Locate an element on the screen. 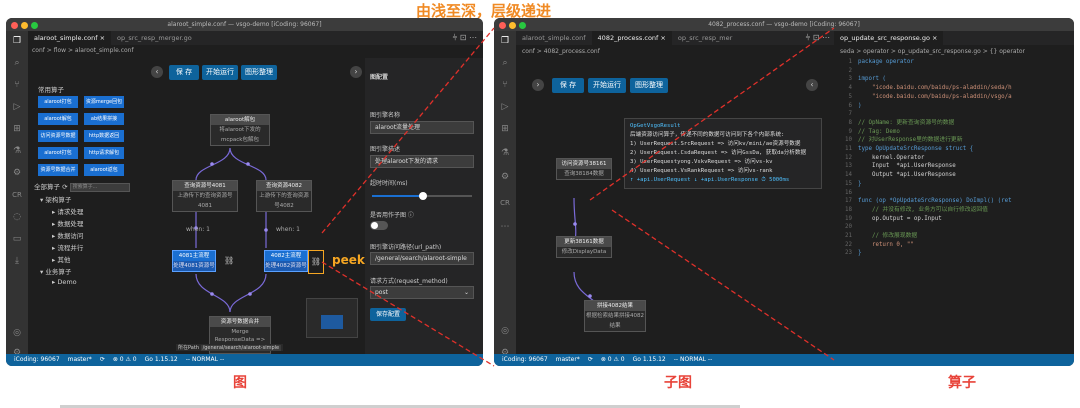  caption-operator: 算子 is located at coordinates (962, 383).